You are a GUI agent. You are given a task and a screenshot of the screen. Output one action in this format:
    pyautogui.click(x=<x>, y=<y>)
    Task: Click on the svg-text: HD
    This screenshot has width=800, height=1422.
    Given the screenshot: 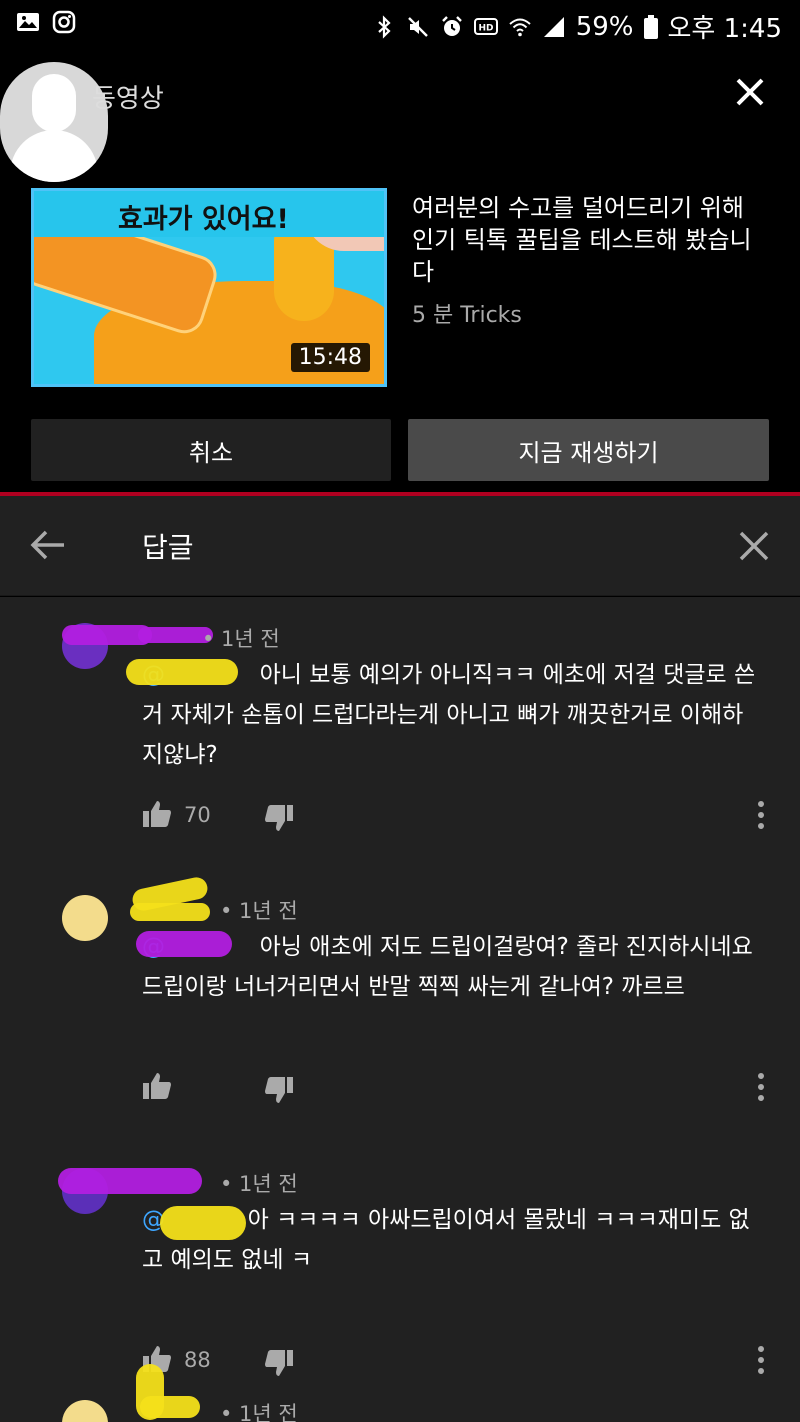 What is the action you would take?
    pyautogui.click(x=485, y=28)
    